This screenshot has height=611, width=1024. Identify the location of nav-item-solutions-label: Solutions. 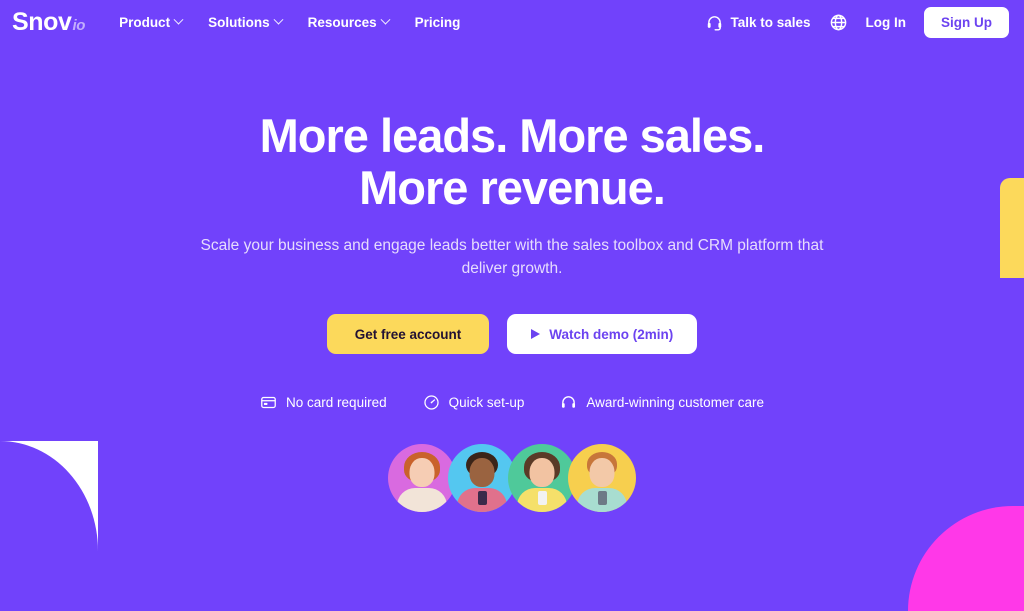
(239, 22).